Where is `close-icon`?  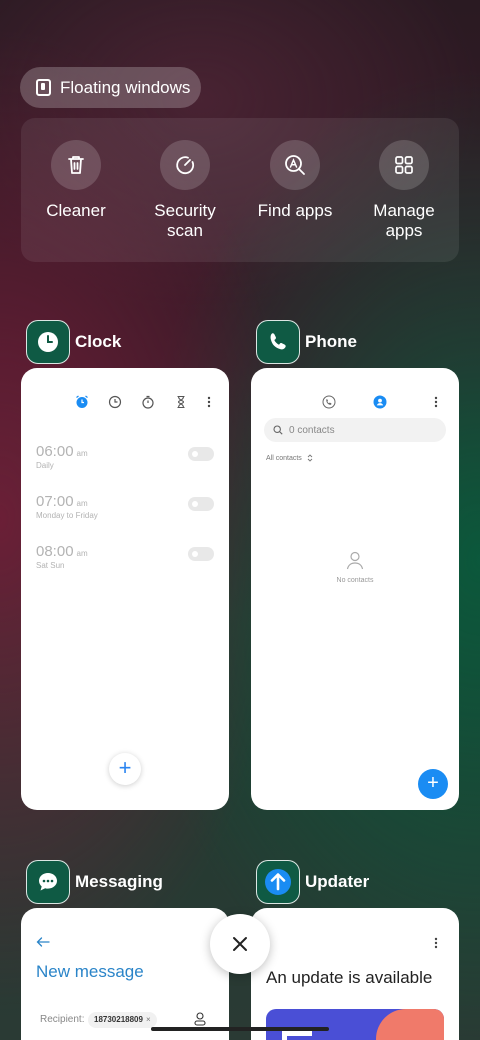 close-icon is located at coordinates (240, 944).